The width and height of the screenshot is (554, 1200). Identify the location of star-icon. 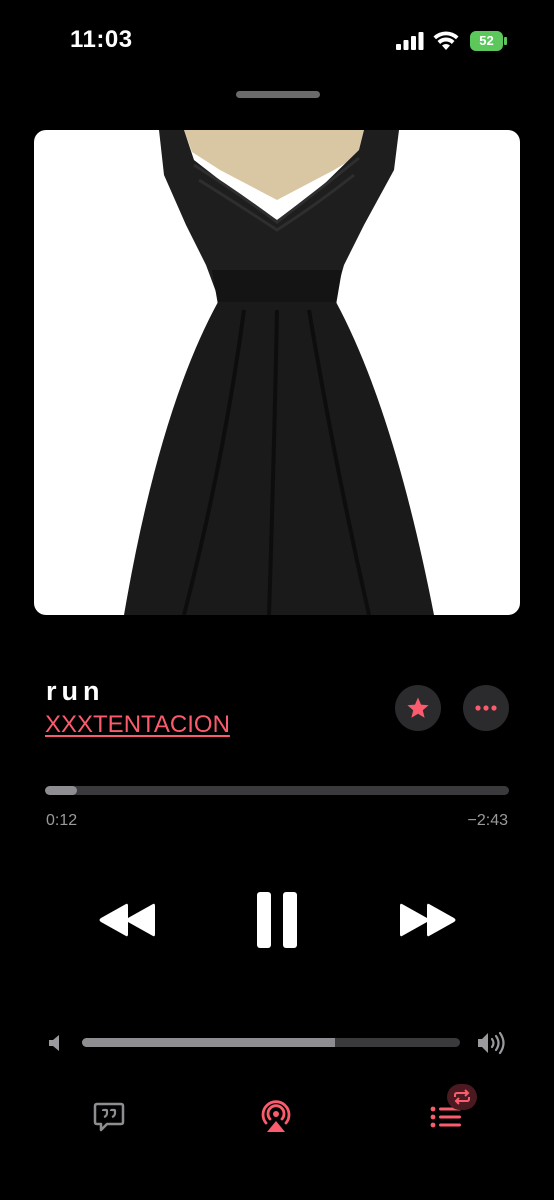
(418, 707).